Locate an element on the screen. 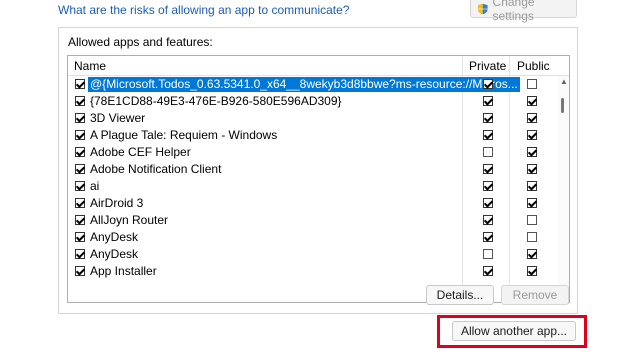 The image size is (640, 355). table-row: App Installer is located at coordinates (313, 271).